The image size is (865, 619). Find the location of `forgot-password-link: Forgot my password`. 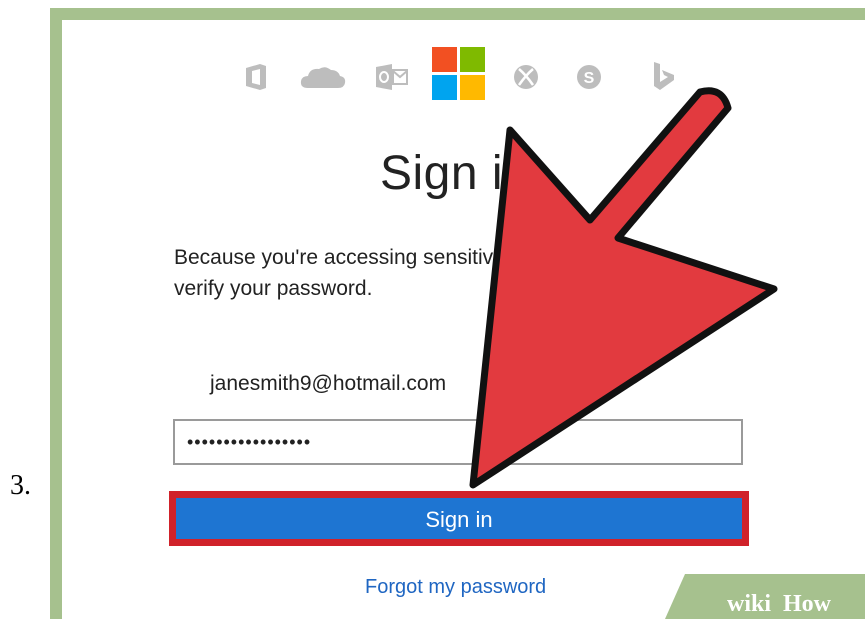

forgot-password-link: Forgot my password is located at coordinates (455, 587).